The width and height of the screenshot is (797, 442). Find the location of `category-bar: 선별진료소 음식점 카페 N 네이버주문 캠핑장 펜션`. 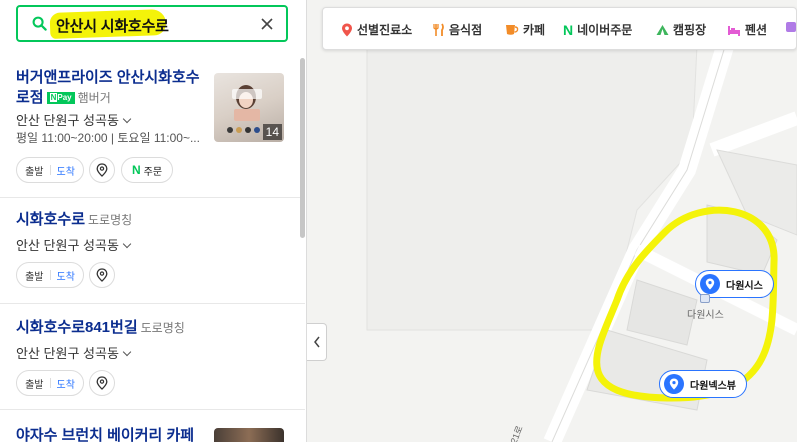

category-bar: 선별진료소 음식점 카페 N 네이버주문 캠핑장 펜션 is located at coordinates (559, 28).